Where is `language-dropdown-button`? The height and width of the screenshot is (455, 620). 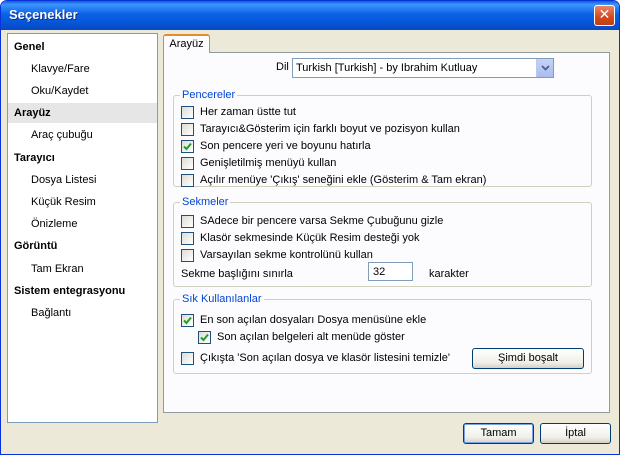 language-dropdown-button is located at coordinates (544, 68).